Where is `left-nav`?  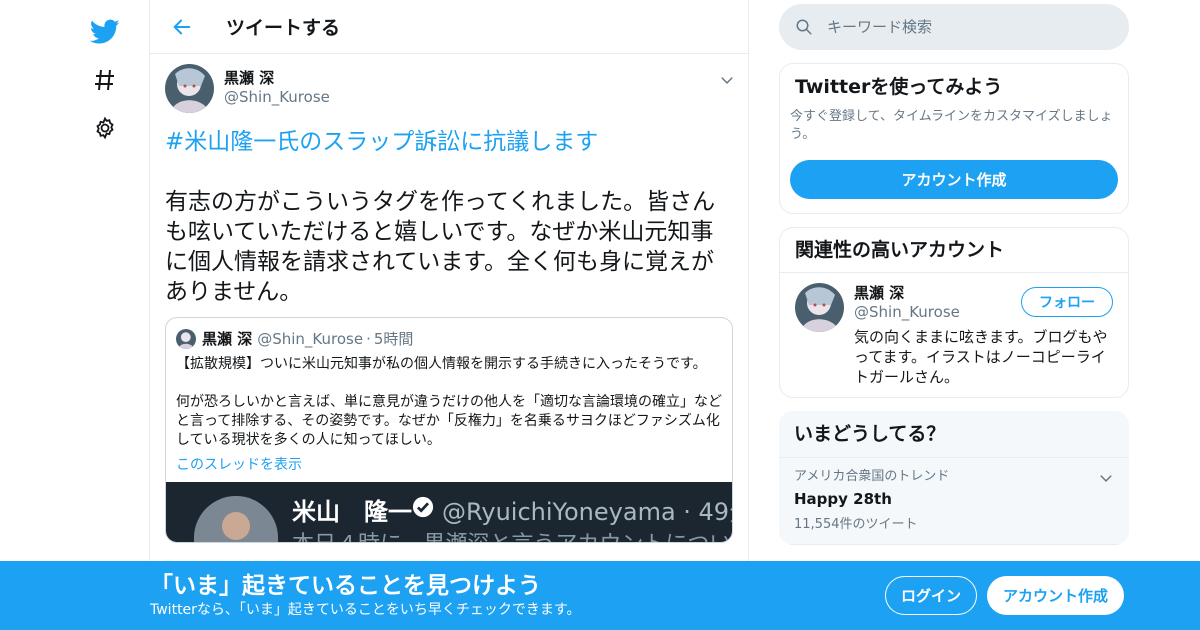 left-nav is located at coordinates (105, 80).